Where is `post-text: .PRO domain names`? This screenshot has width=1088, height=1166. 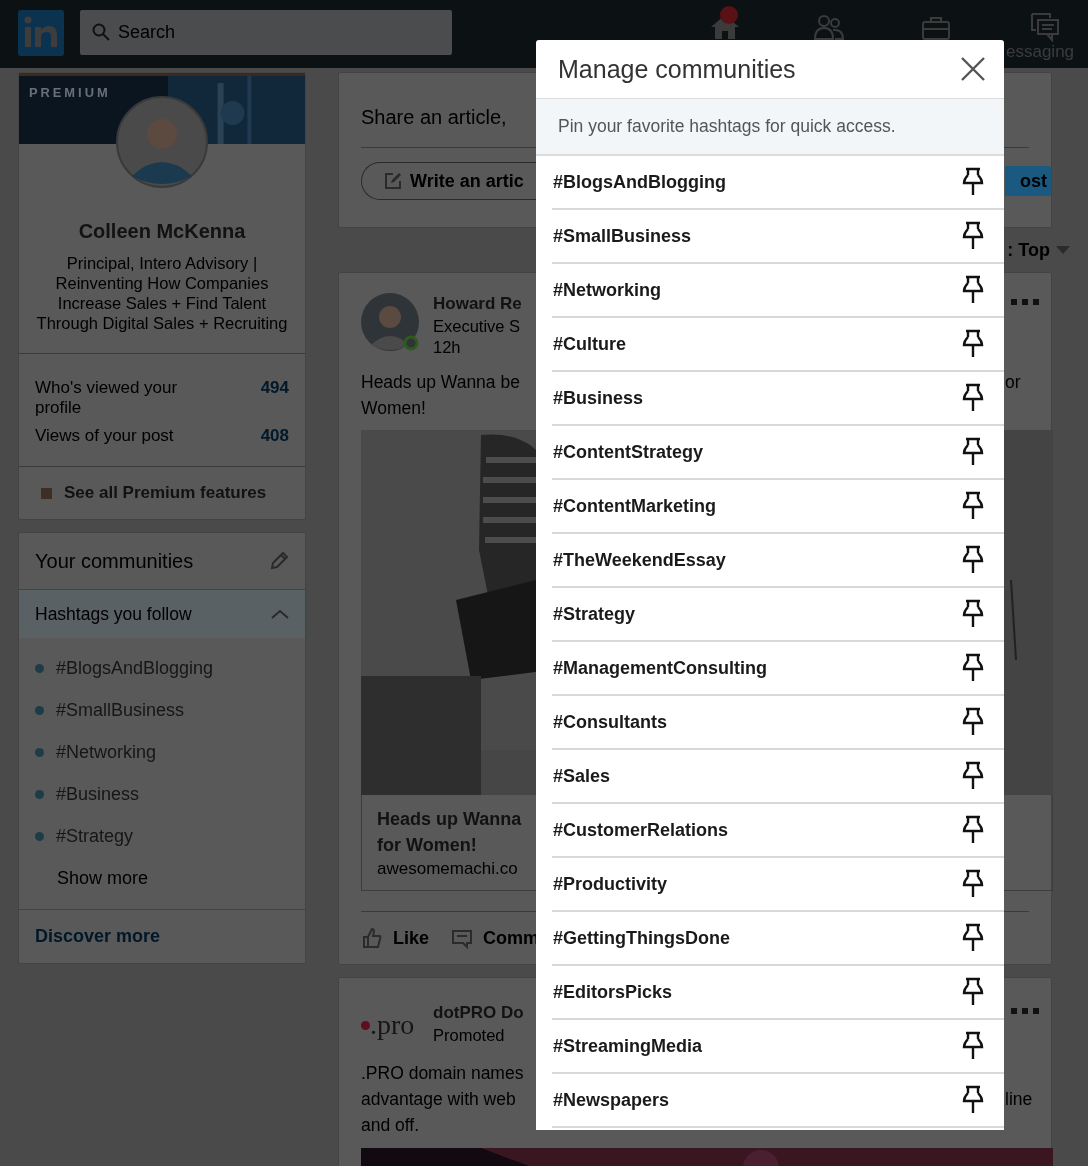
post-text: .PRO domain names is located at coordinates (442, 1073).